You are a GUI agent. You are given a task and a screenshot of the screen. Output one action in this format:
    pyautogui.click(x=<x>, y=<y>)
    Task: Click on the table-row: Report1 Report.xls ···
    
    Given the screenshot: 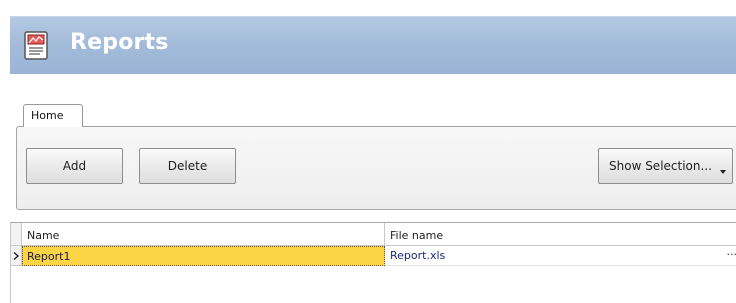 What is the action you would take?
    pyautogui.click(x=373, y=256)
    